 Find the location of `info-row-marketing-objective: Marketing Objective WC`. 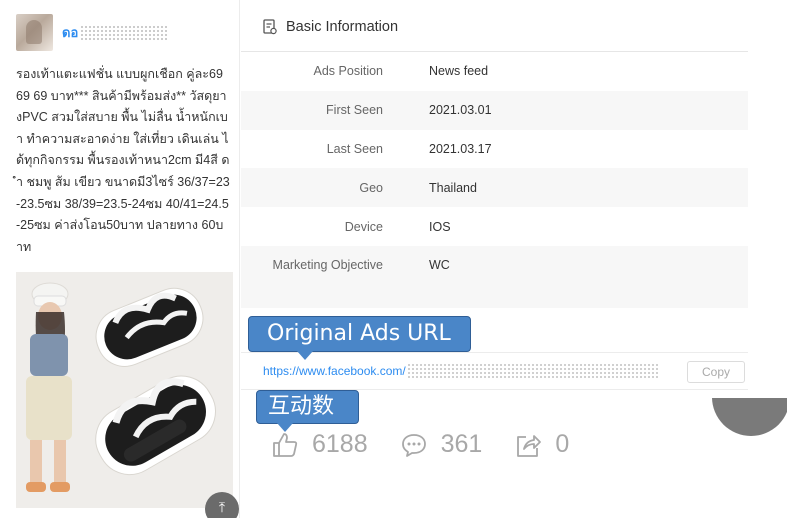

info-row-marketing-objective: Marketing Objective WC is located at coordinates (494, 265).